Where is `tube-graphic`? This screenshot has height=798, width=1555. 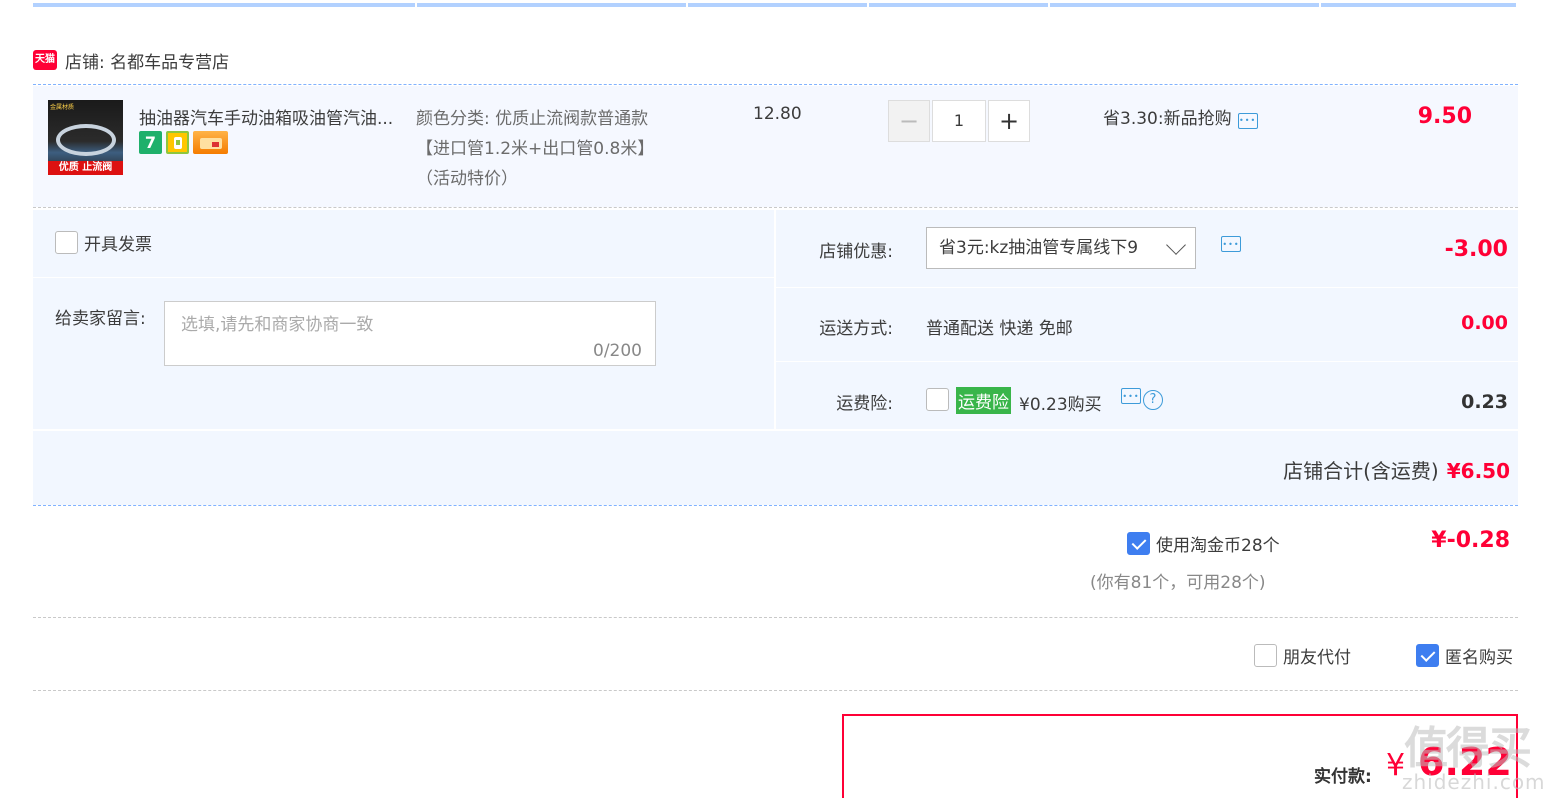
tube-graphic is located at coordinates (86, 140).